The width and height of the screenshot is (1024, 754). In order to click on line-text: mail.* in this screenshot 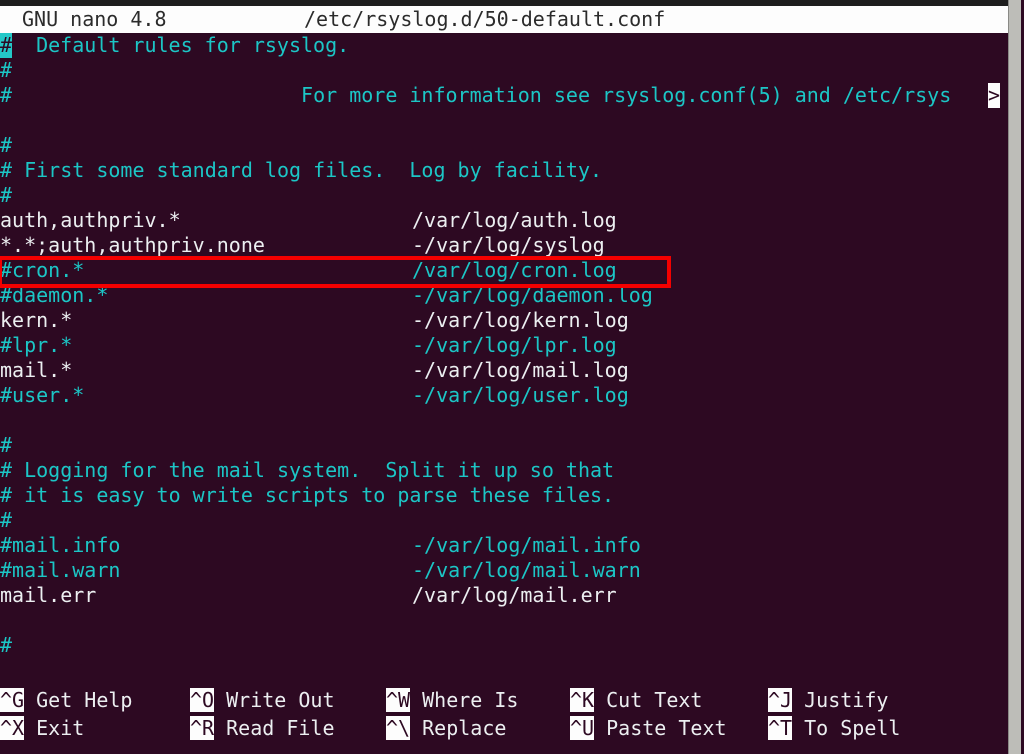, I will do `click(36, 370)`.